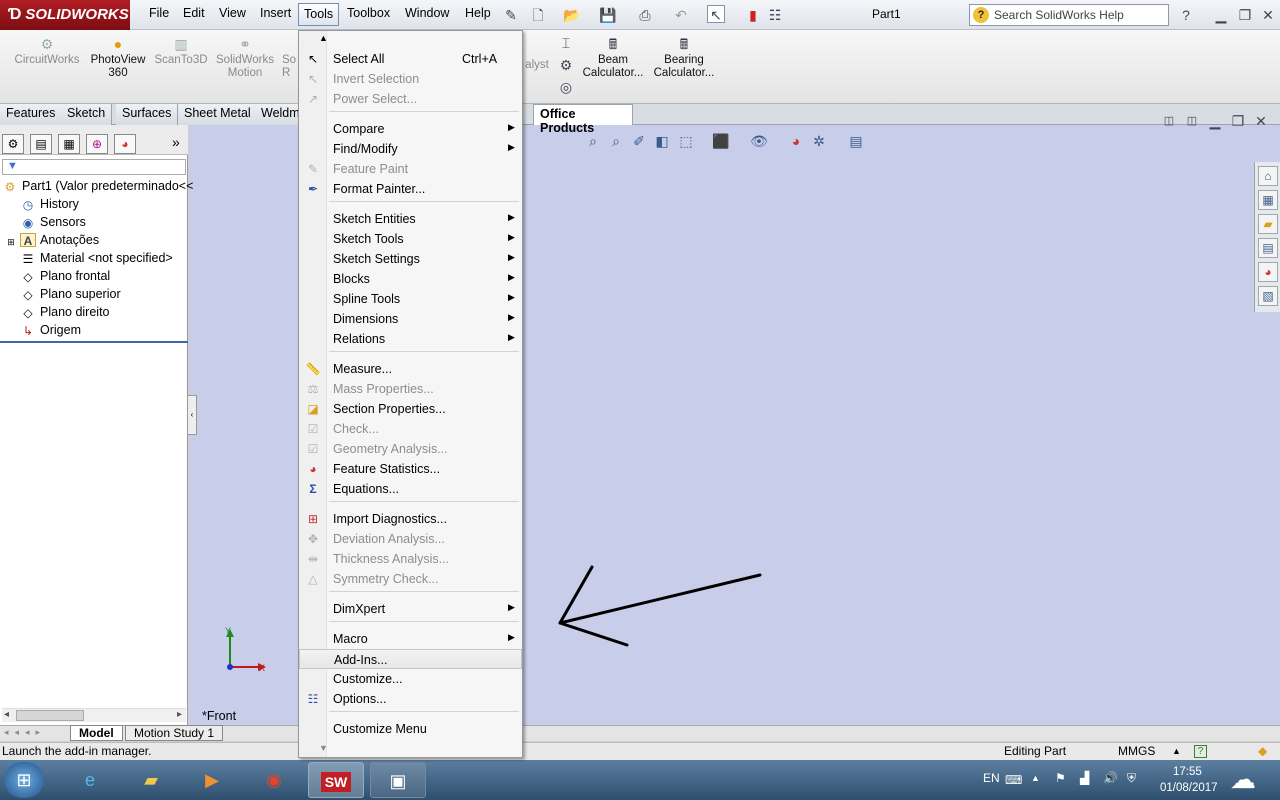 This screenshot has width=1280, height=800. Describe the element at coordinates (410, 169) in the screenshot. I see `menu-feature-paint: ✎ Feature Paint` at that location.